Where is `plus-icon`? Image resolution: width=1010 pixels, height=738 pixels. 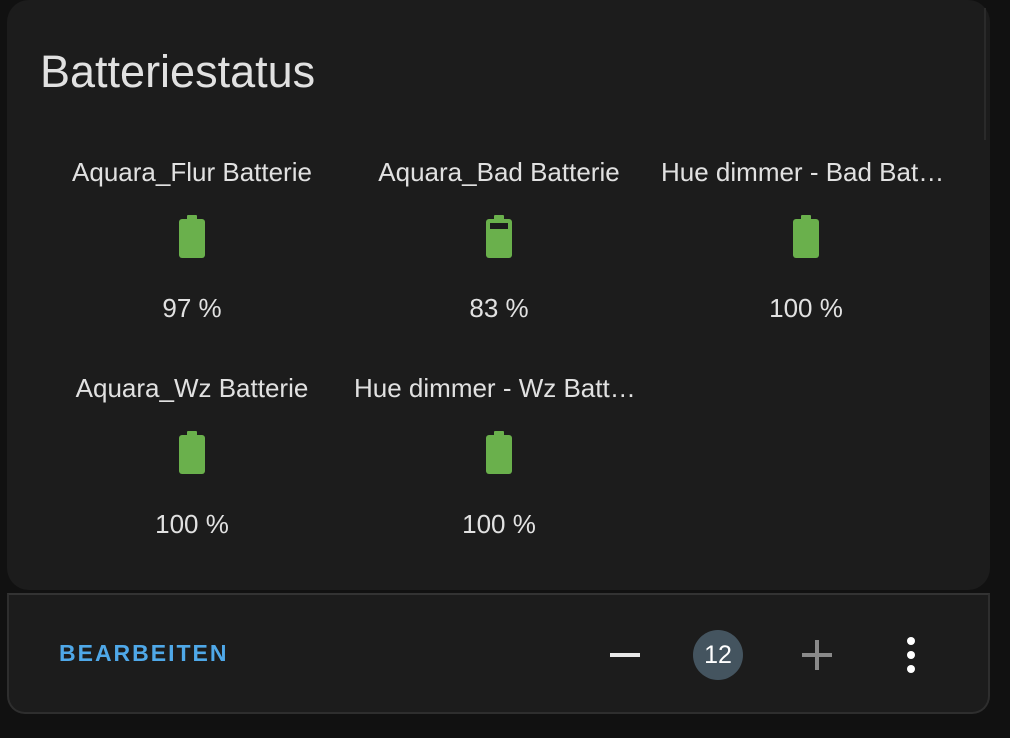 plus-icon is located at coordinates (817, 655).